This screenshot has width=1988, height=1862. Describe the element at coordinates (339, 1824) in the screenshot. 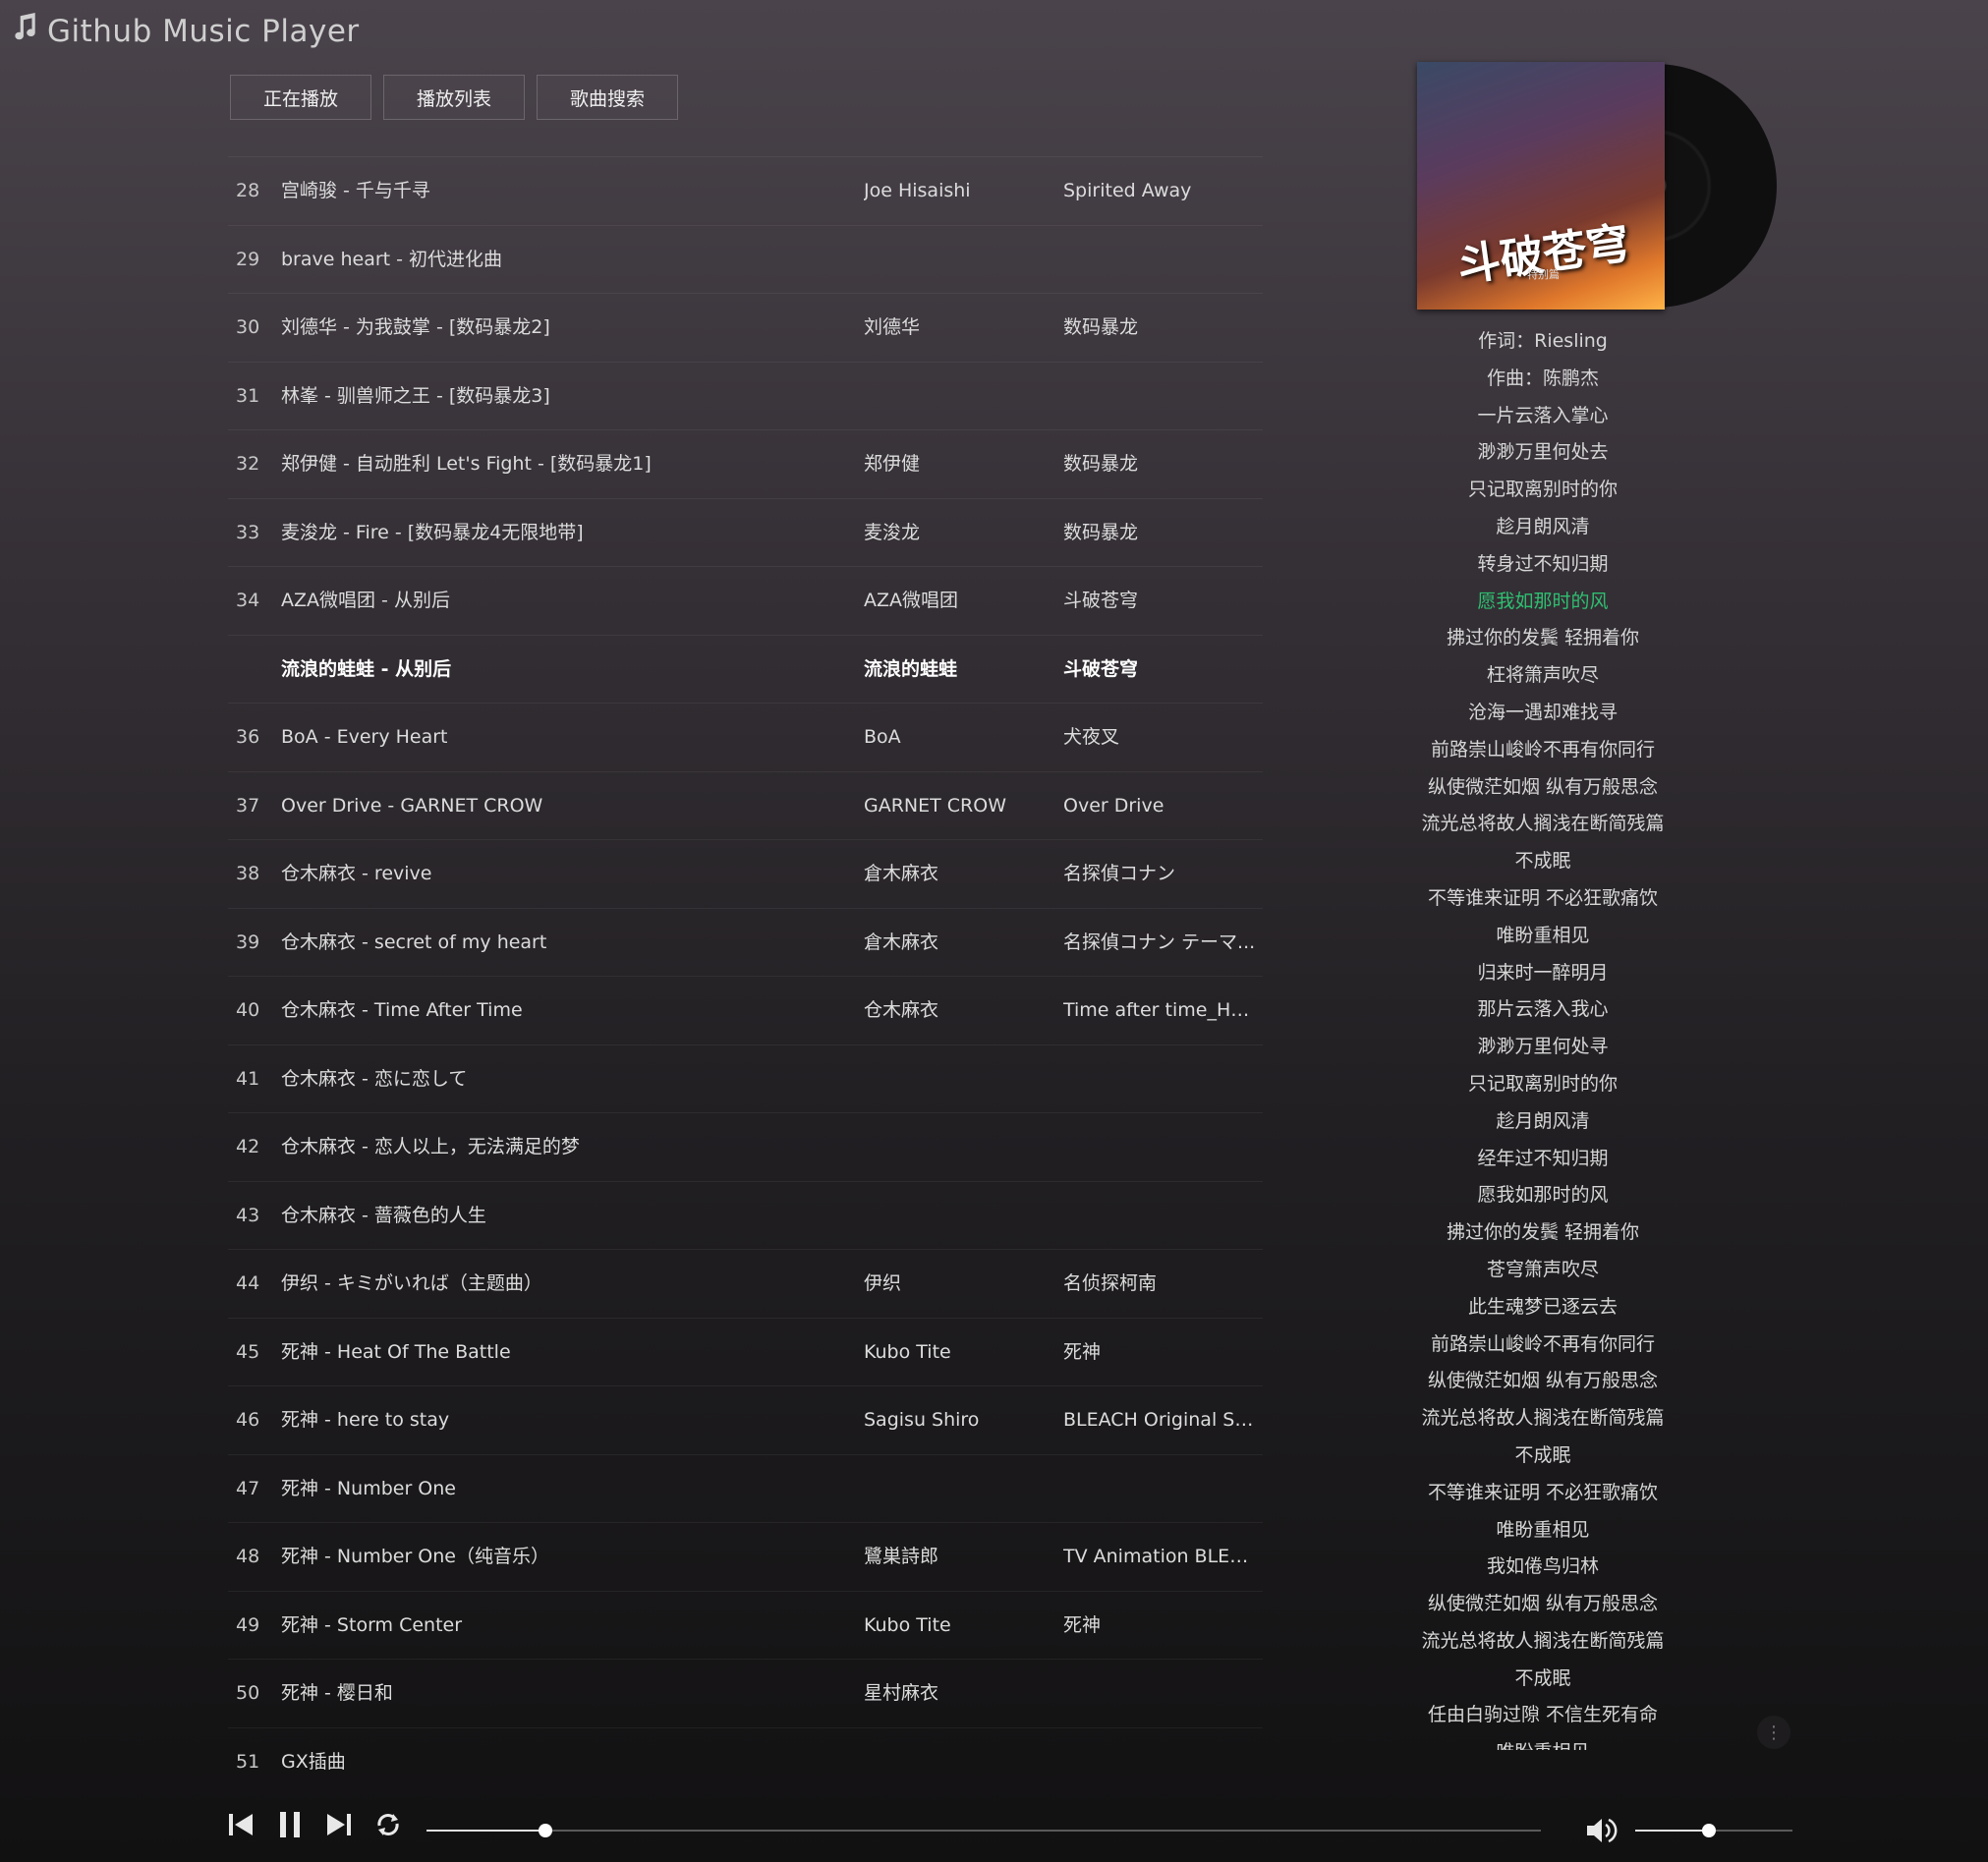

I see `next-button` at that location.